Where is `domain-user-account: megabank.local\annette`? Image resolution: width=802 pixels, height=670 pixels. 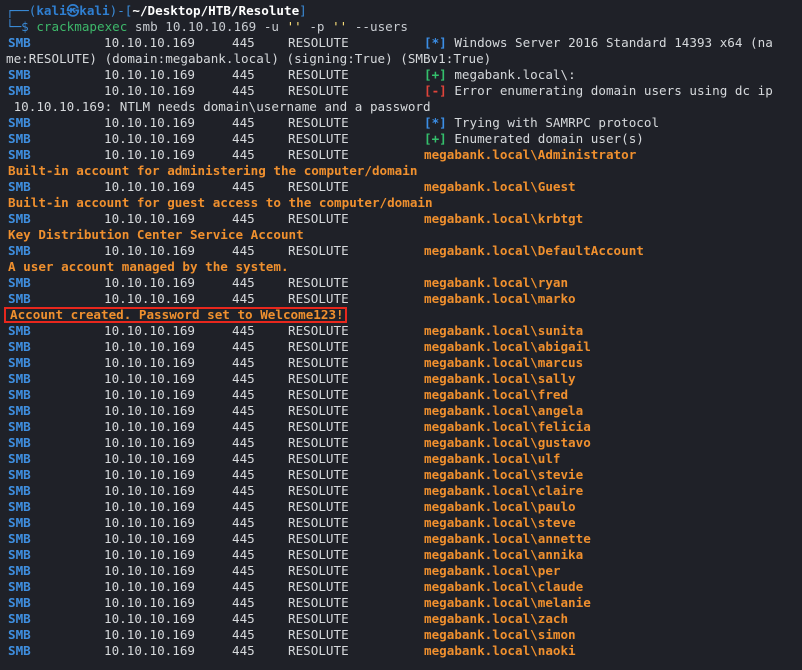 domain-user-account: megabank.local\annette is located at coordinates (507, 538).